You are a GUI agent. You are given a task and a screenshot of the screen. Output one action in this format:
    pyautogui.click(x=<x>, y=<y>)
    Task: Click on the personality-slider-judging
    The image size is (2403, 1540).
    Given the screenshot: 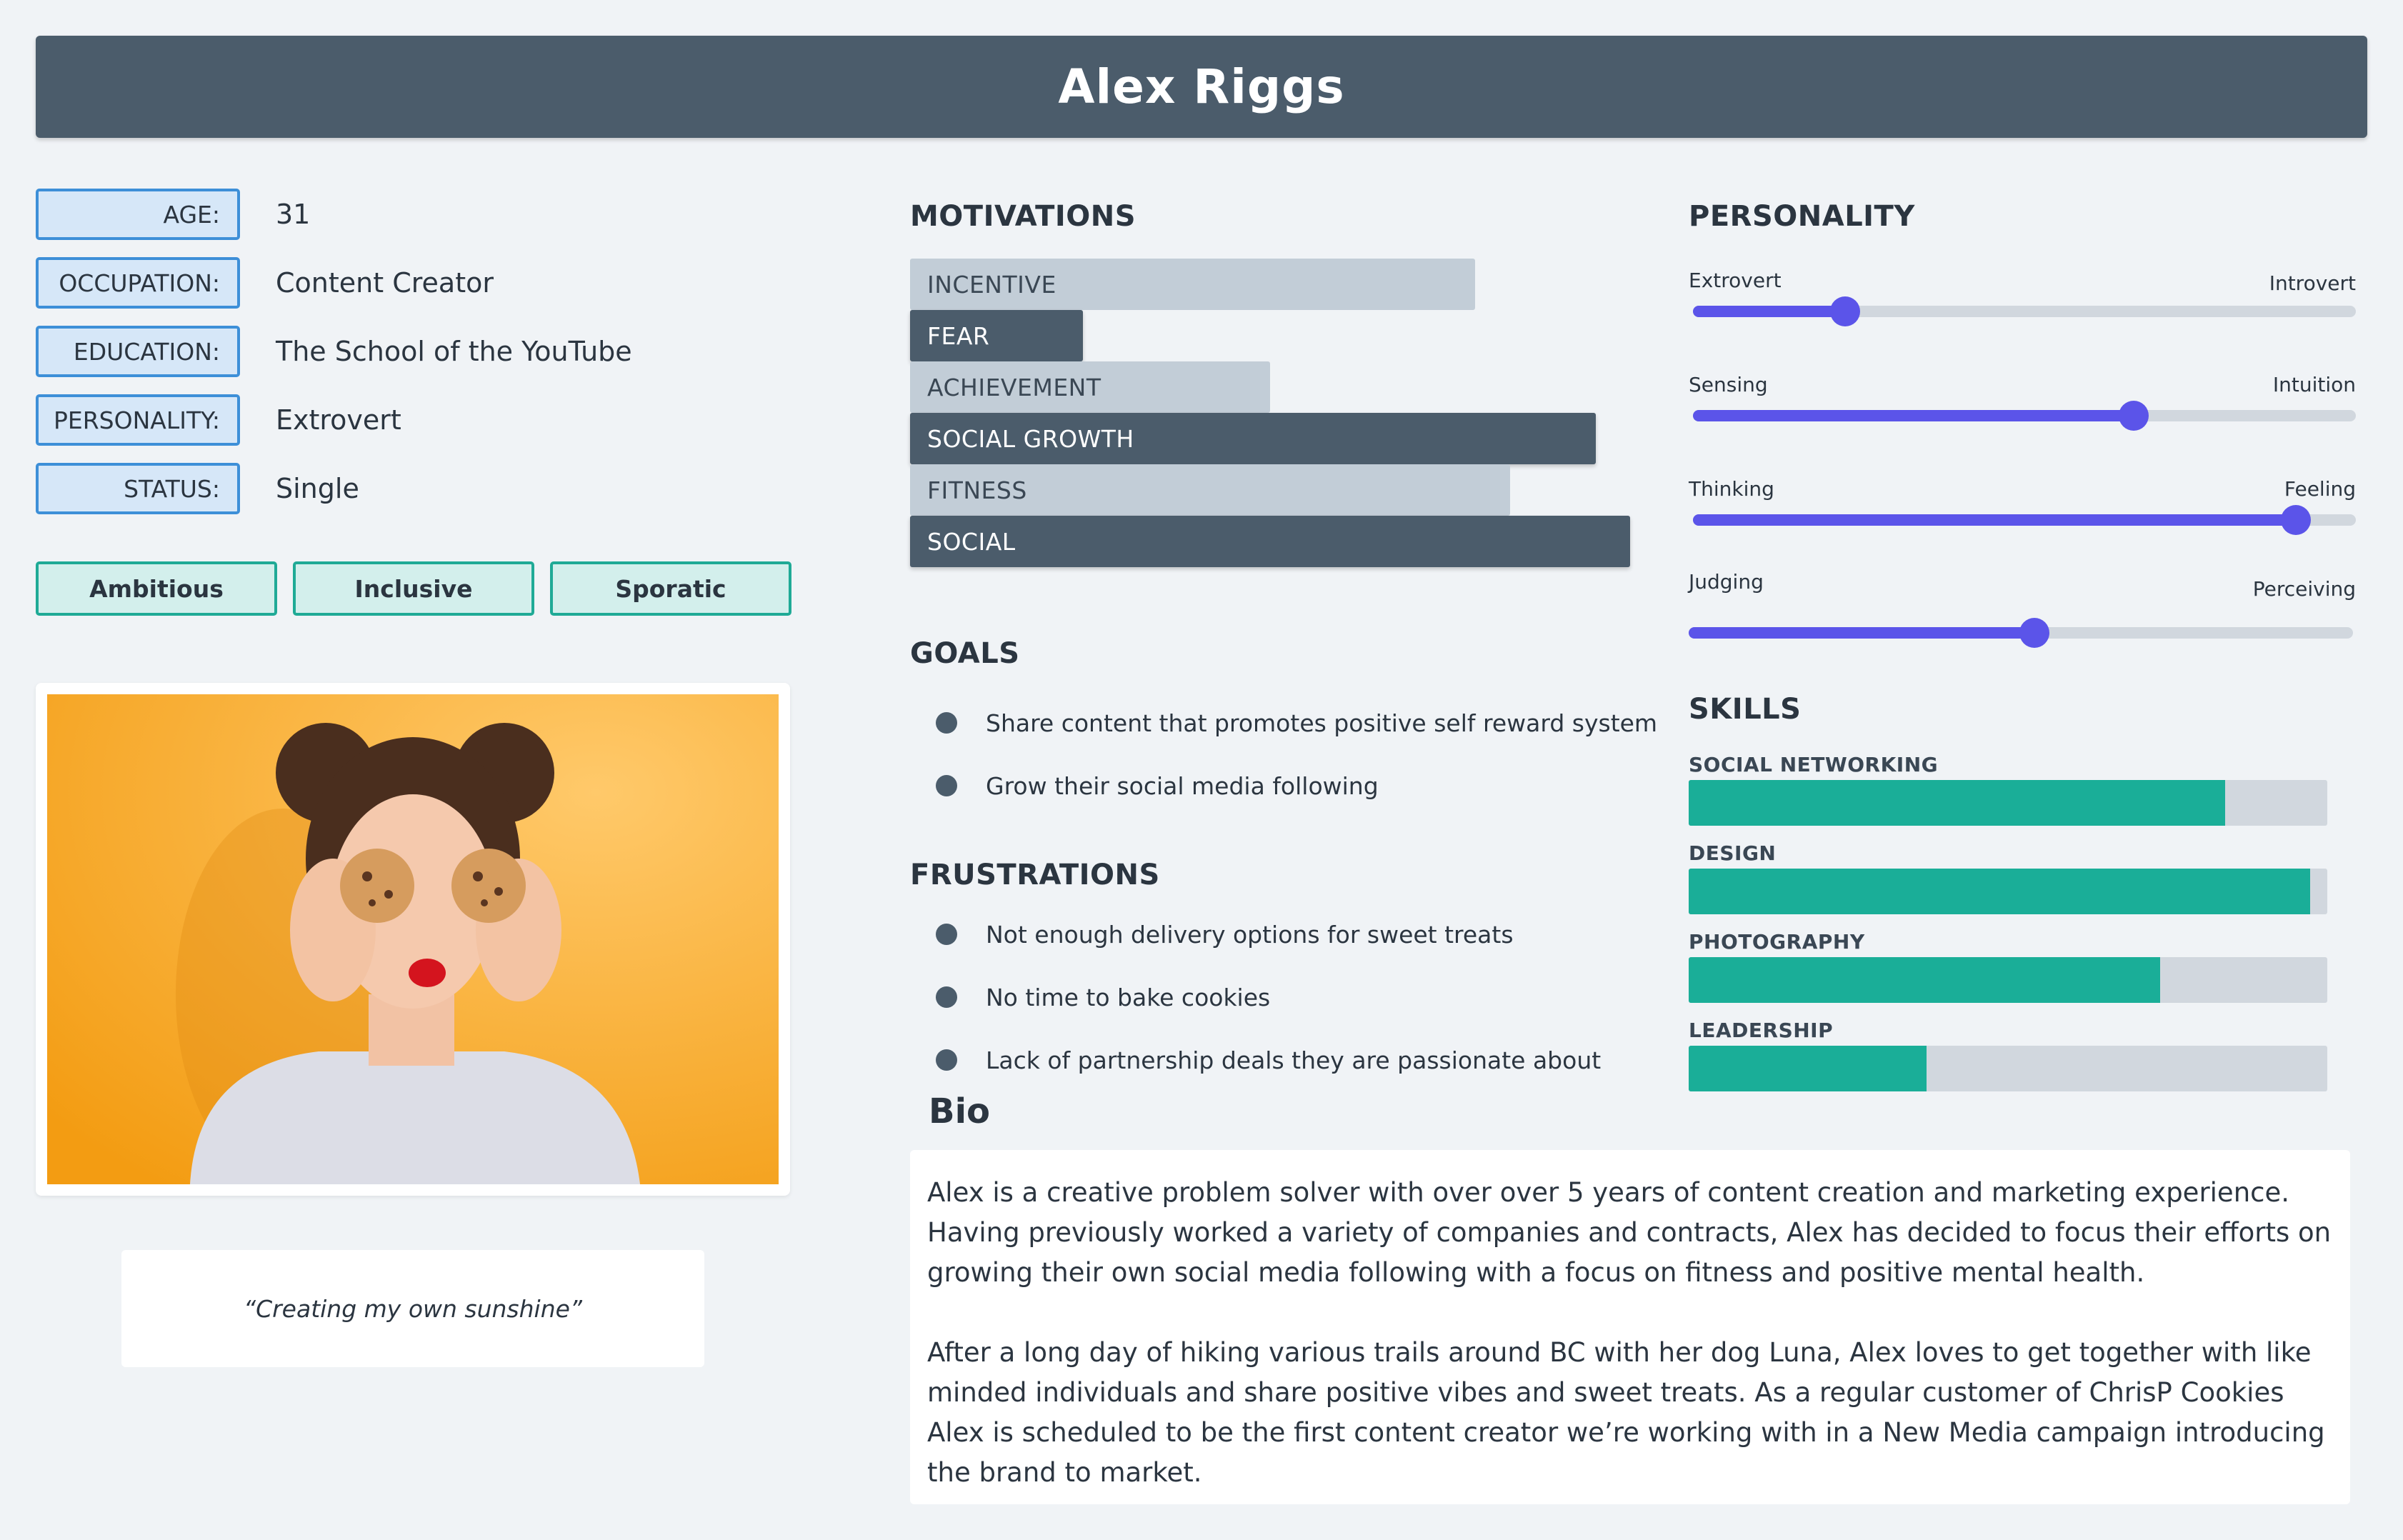 What is the action you would take?
    pyautogui.click(x=2021, y=633)
    